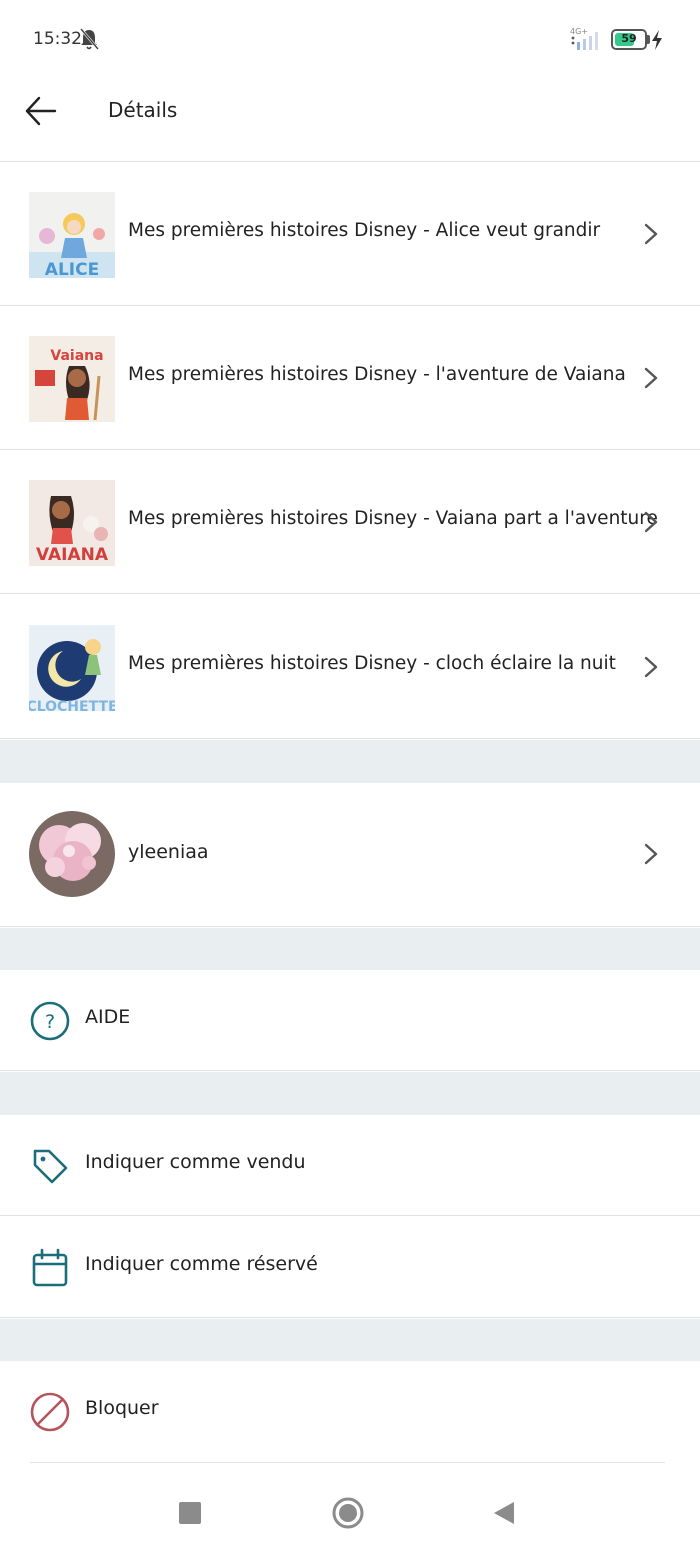  What do you see at coordinates (72, 555) in the screenshot?
I see `cover-text: VAIANA` at bounding box center [72, 555].